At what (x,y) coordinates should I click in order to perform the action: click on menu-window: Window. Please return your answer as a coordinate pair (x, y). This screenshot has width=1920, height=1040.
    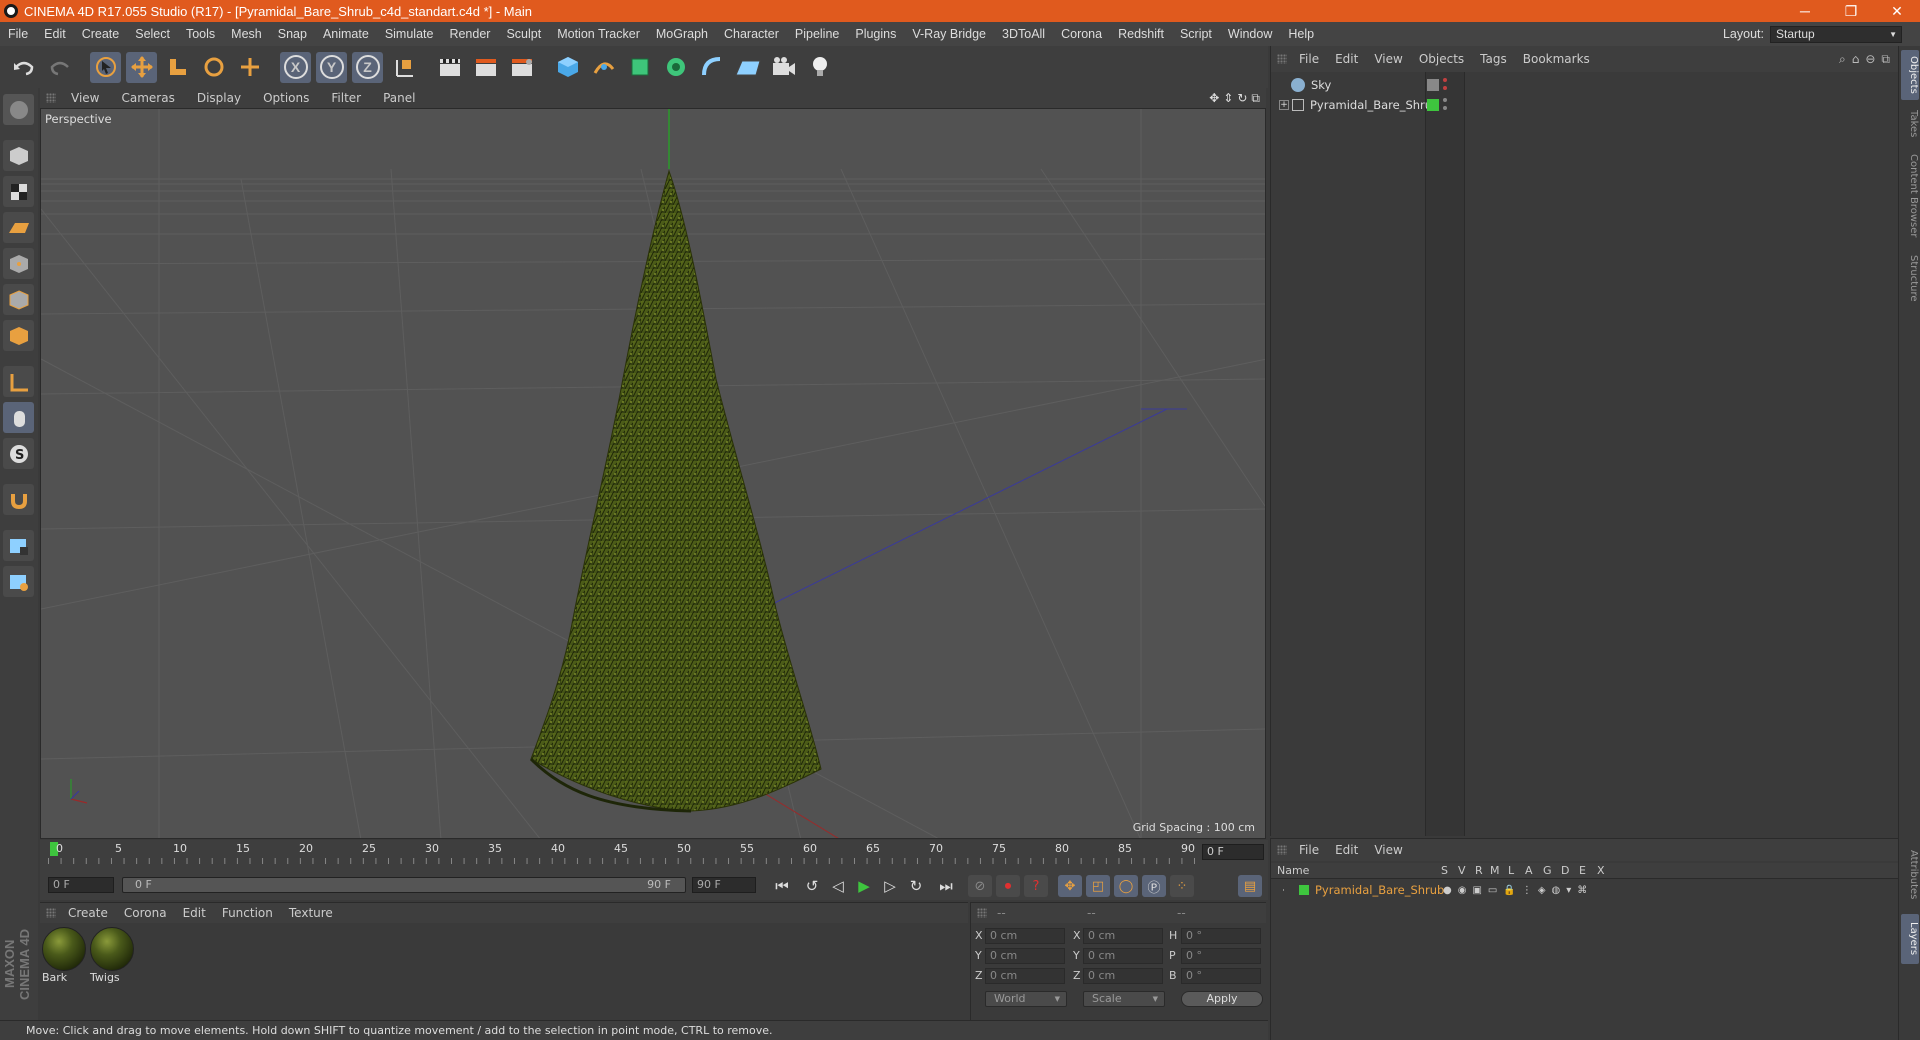
    Looking at the image, I should click on (1250, 34).